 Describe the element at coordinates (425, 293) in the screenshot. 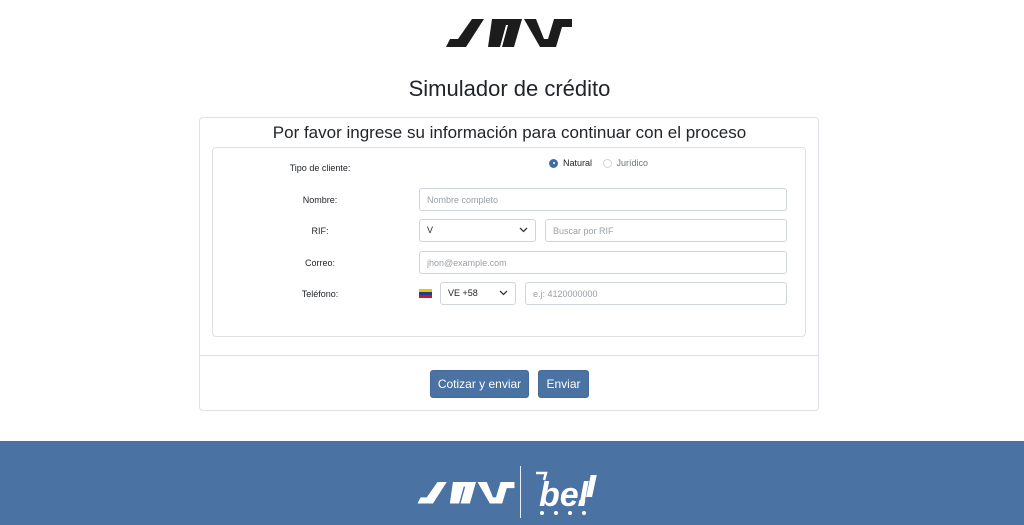

I see `venezuela-flag-icon` at that location.